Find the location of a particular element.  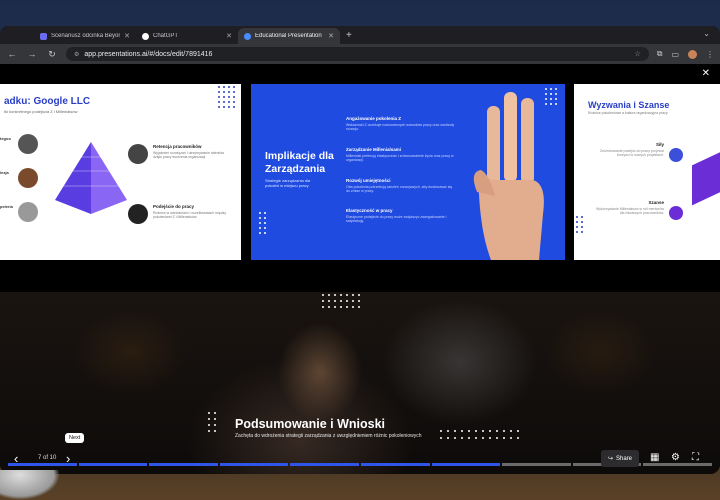

new-tab-button: + is located at coordinates (349, 36).